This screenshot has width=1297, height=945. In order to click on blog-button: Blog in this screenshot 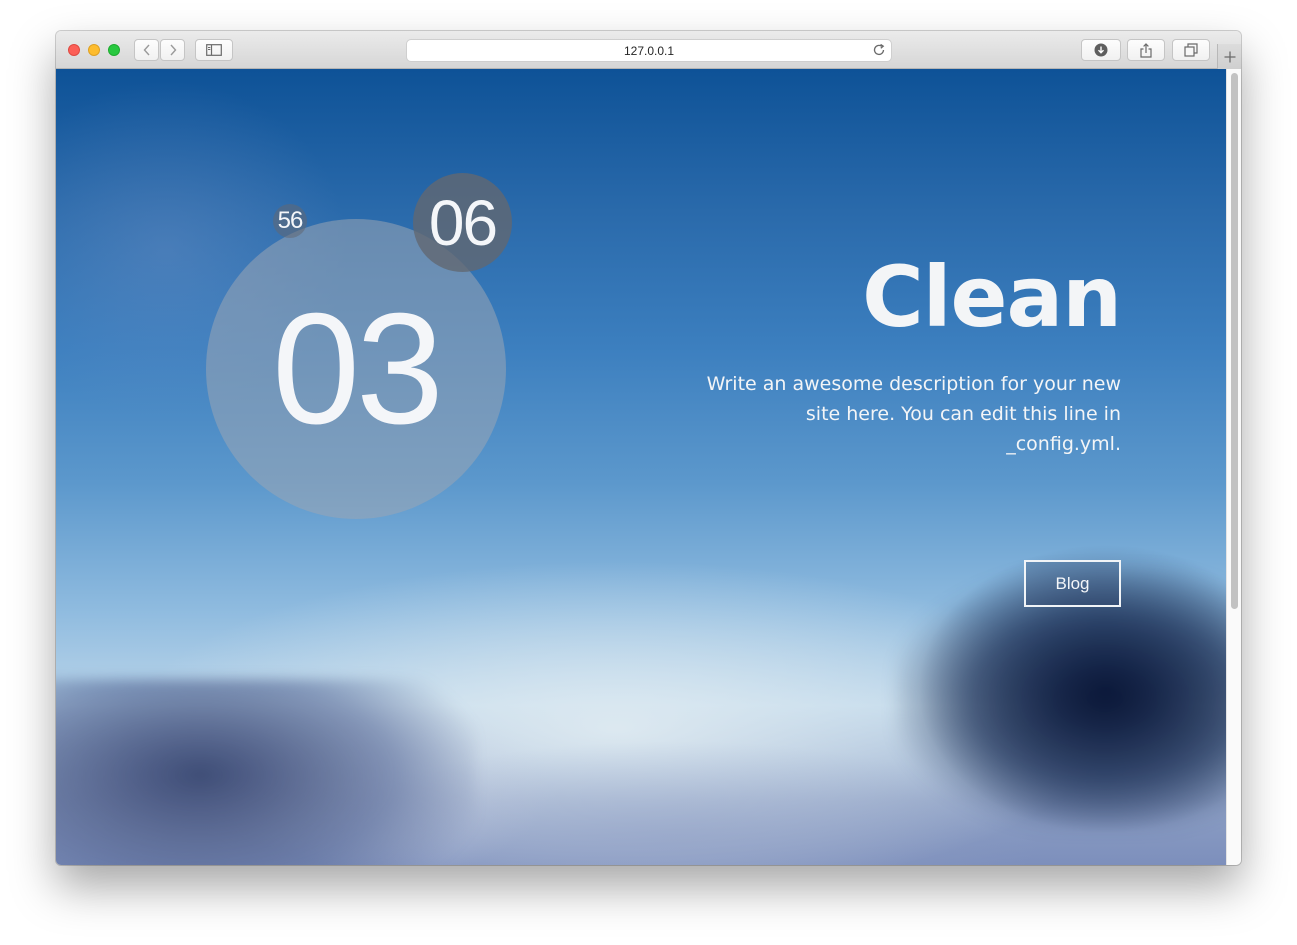, I will do `click(1072, 583)`.